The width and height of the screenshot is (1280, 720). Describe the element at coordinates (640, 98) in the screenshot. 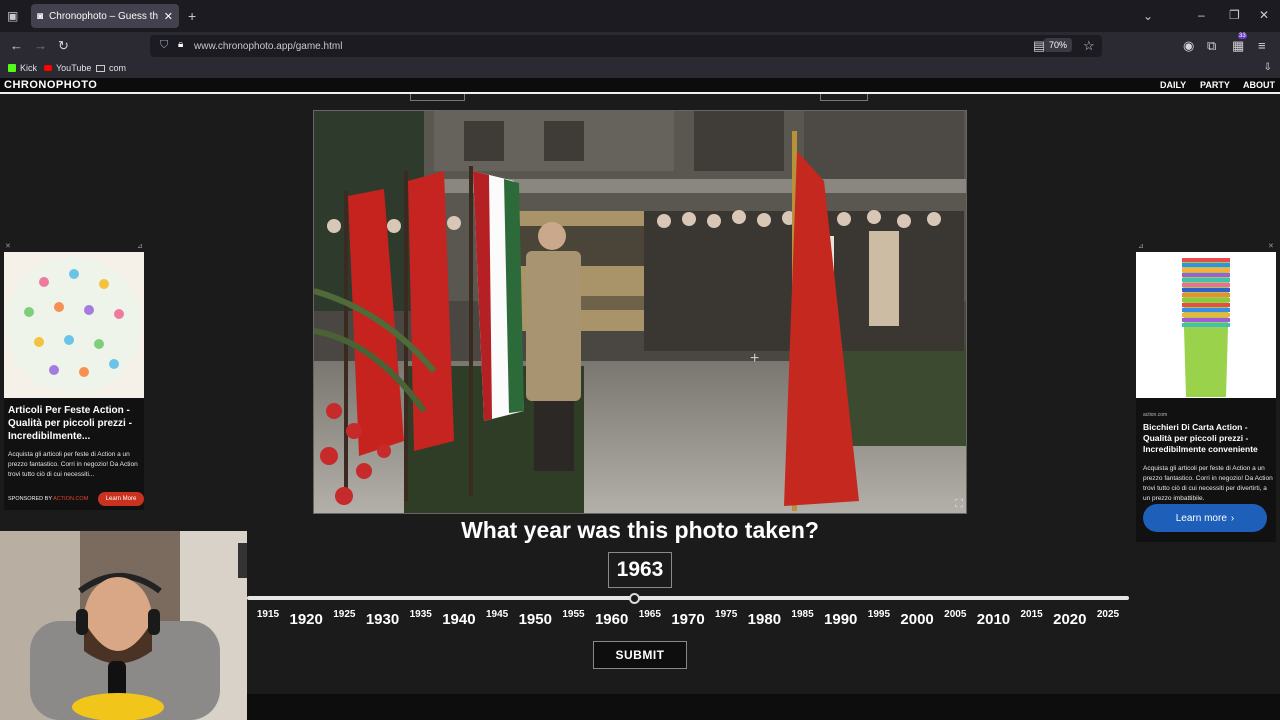

I see `round-indicator` at that location.